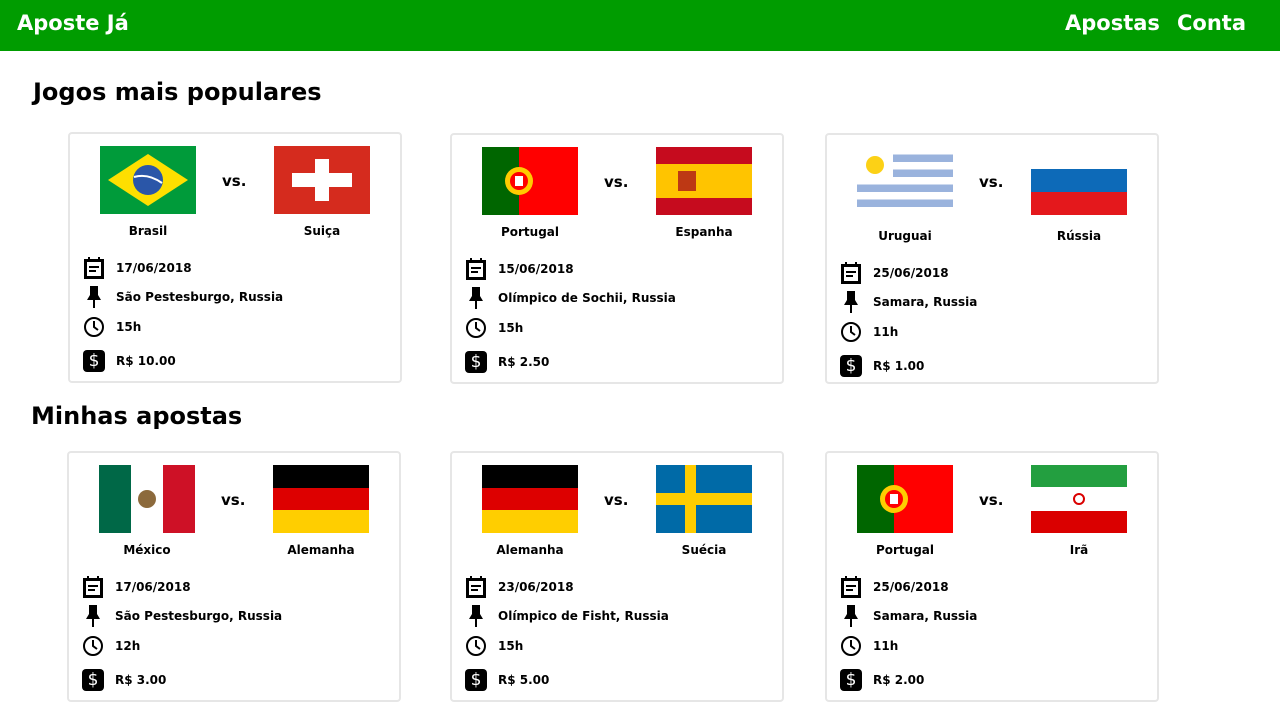  I want to click on nav-conta: Conta, so click(1211, 23).